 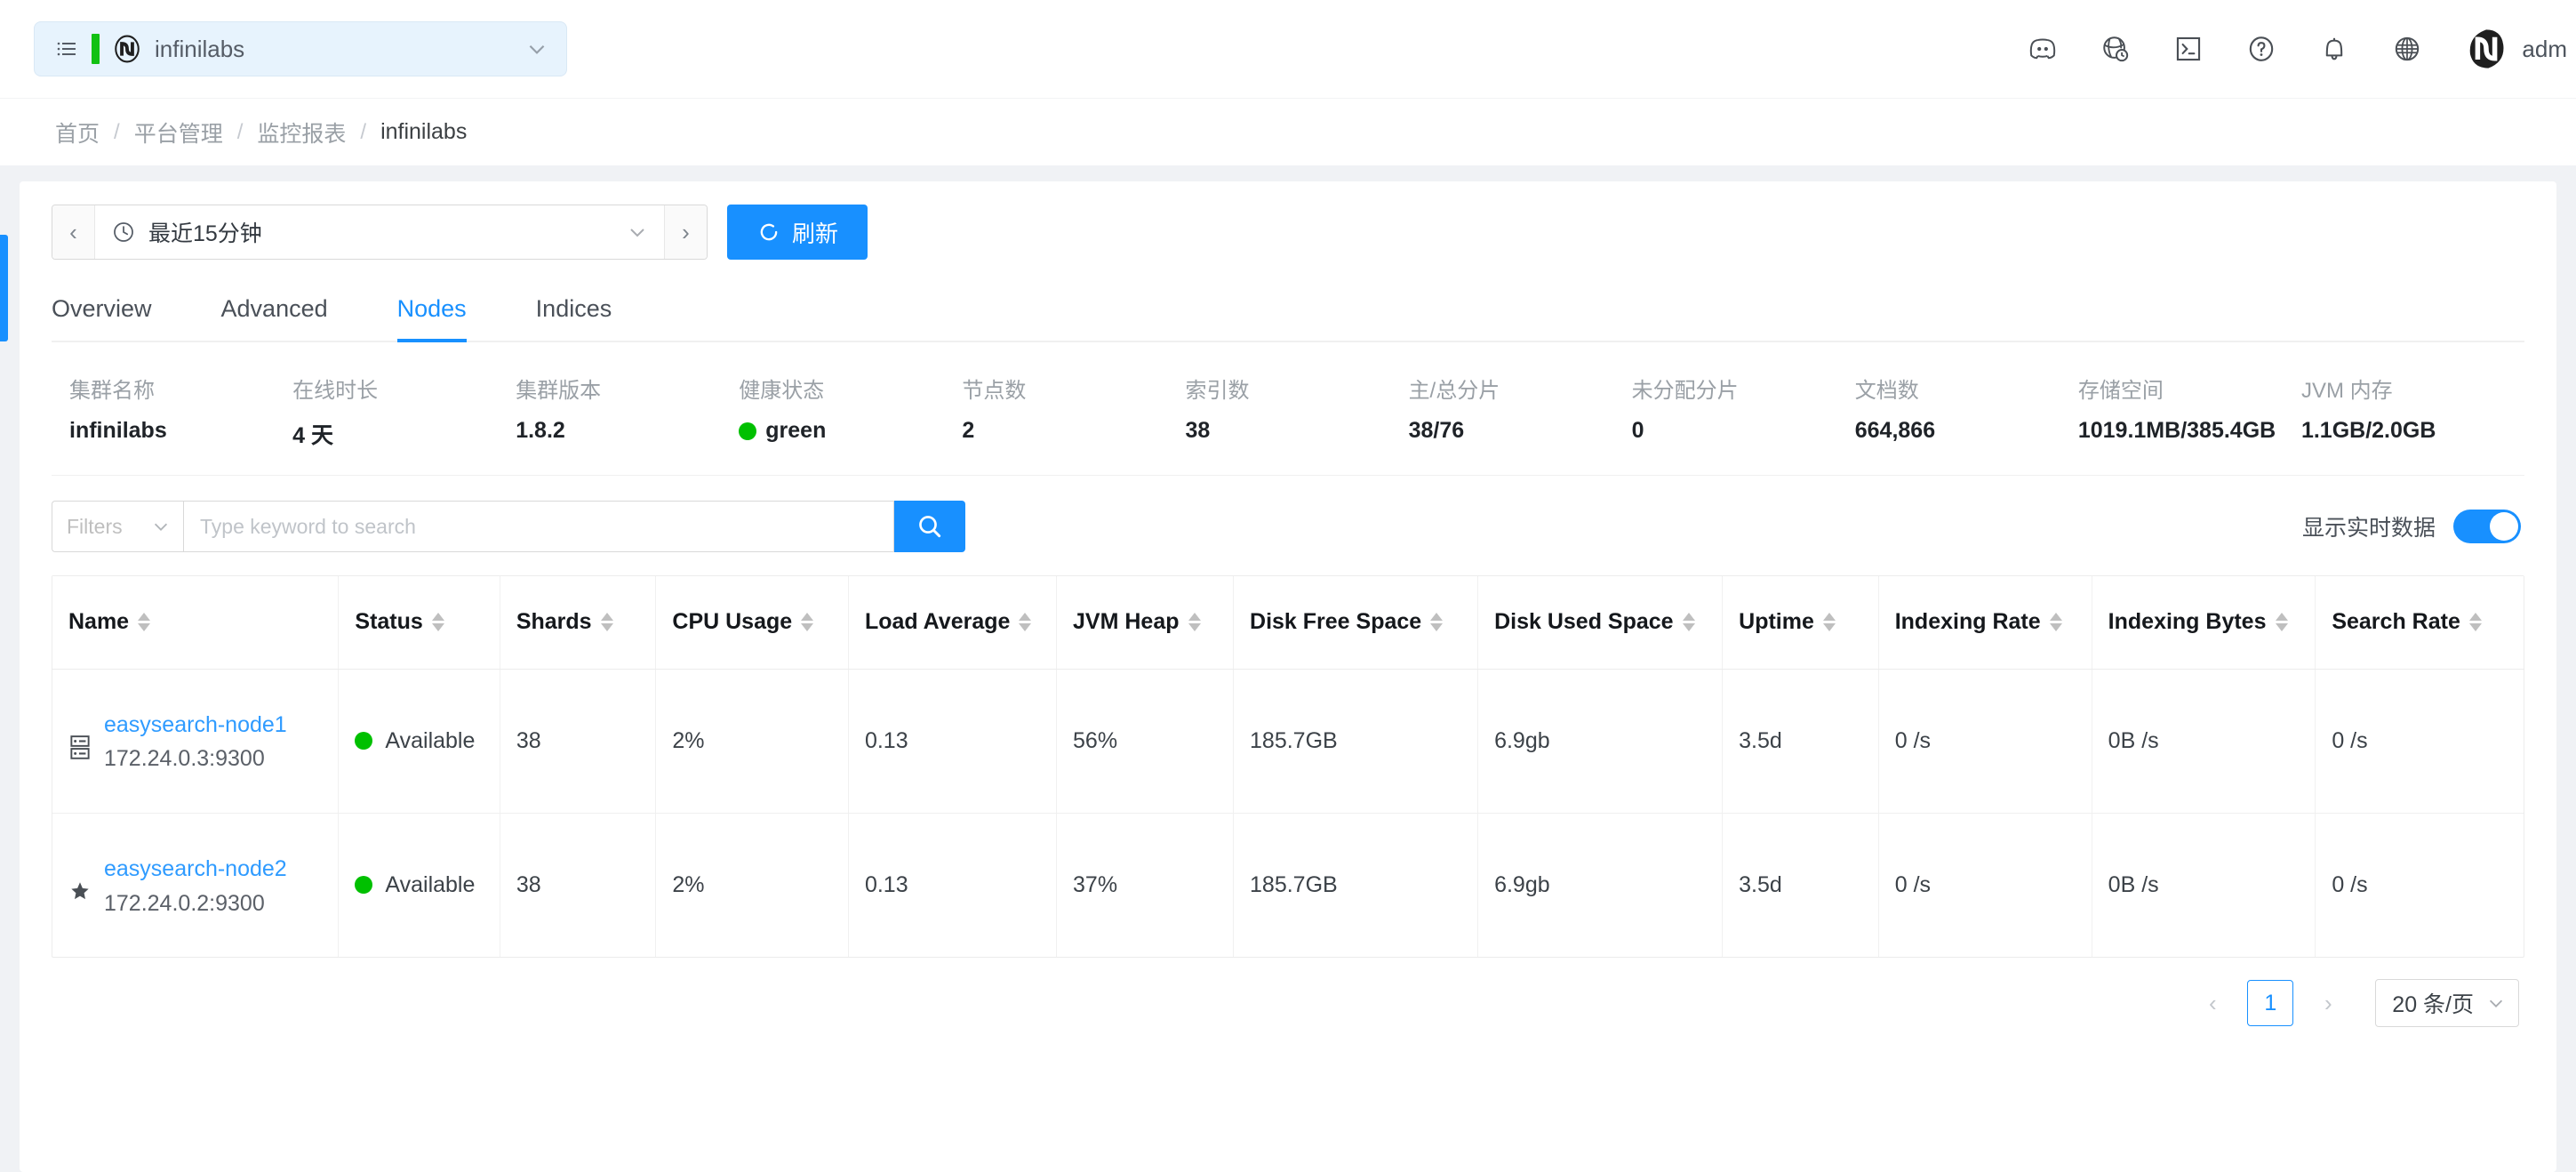 I want to click on tab-overview: Overview, so click(x=102, y=312).